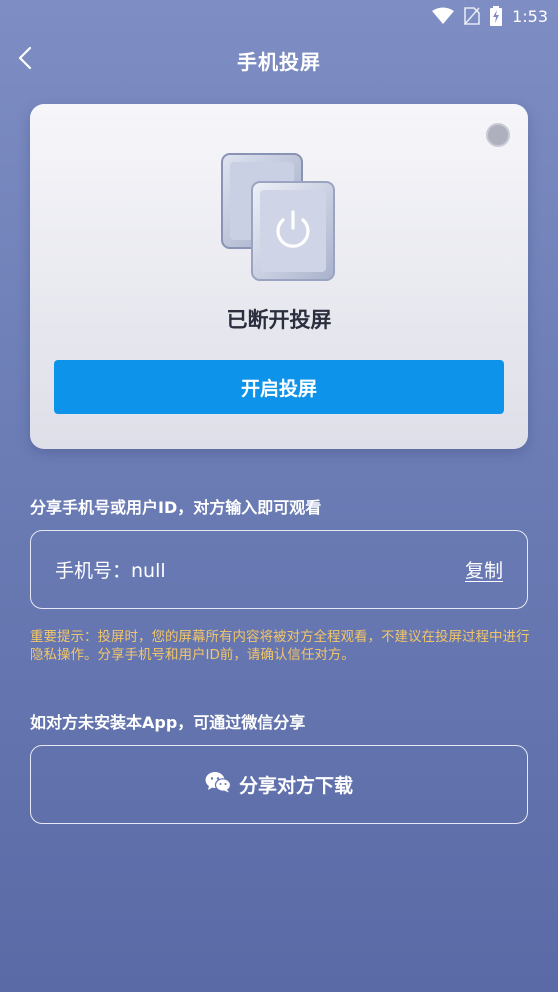 The height and width of the screenshot is (992, 558). I want to click on chevron-left-icon, so click(25, 60).